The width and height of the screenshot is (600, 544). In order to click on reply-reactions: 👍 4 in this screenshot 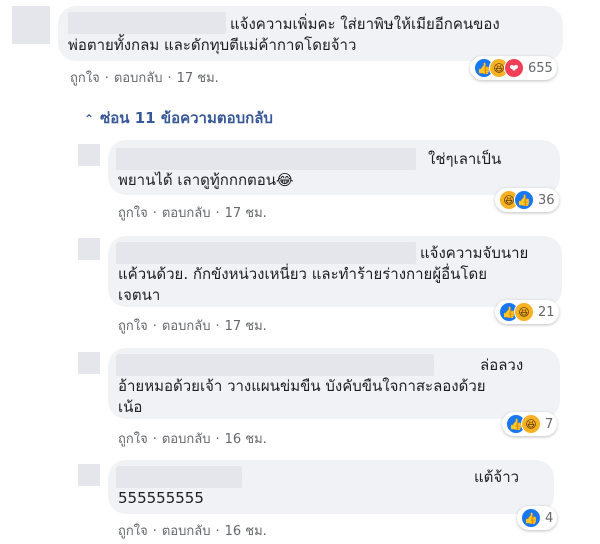, I will do `click(537, 518)`.